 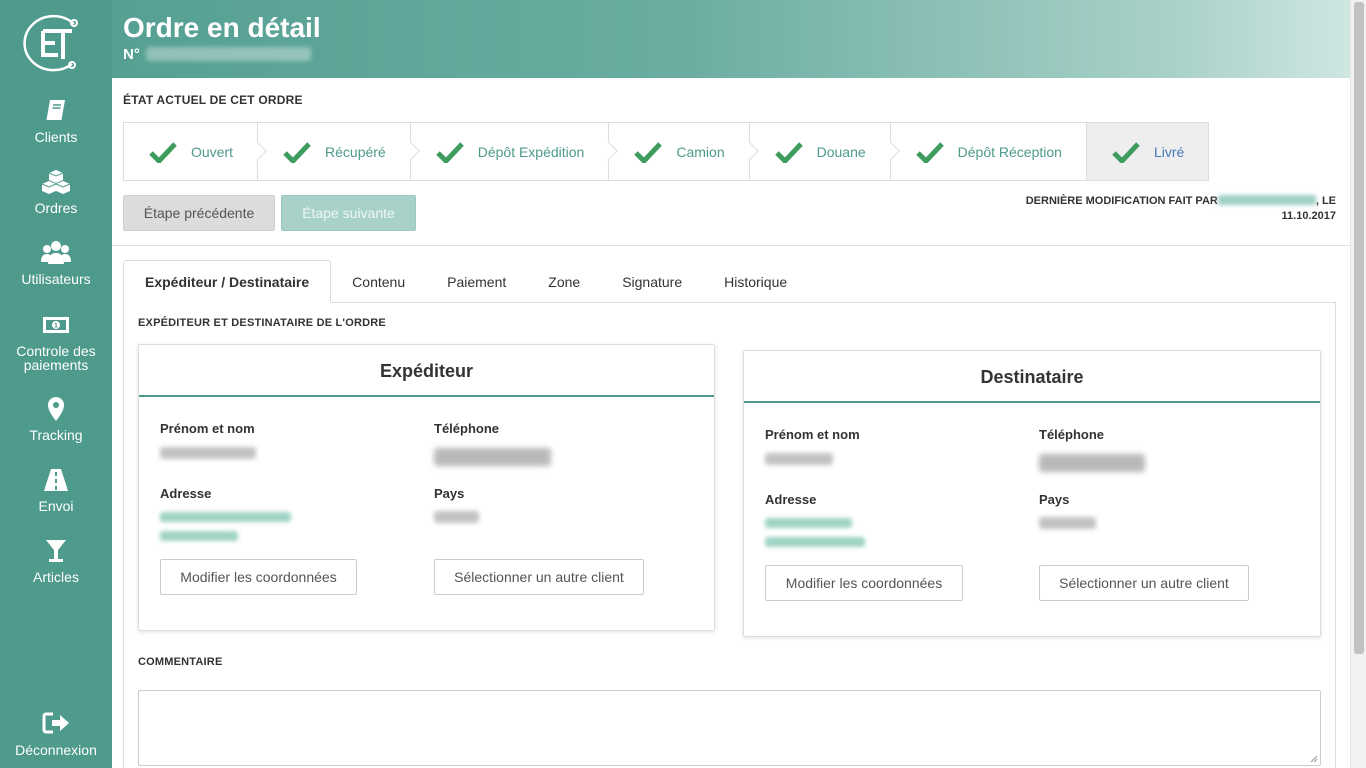 What do you see at coordinates (449, 493) in the screenshot?
I see `sender-country-label: Pays` at bounding box center [449, 493].